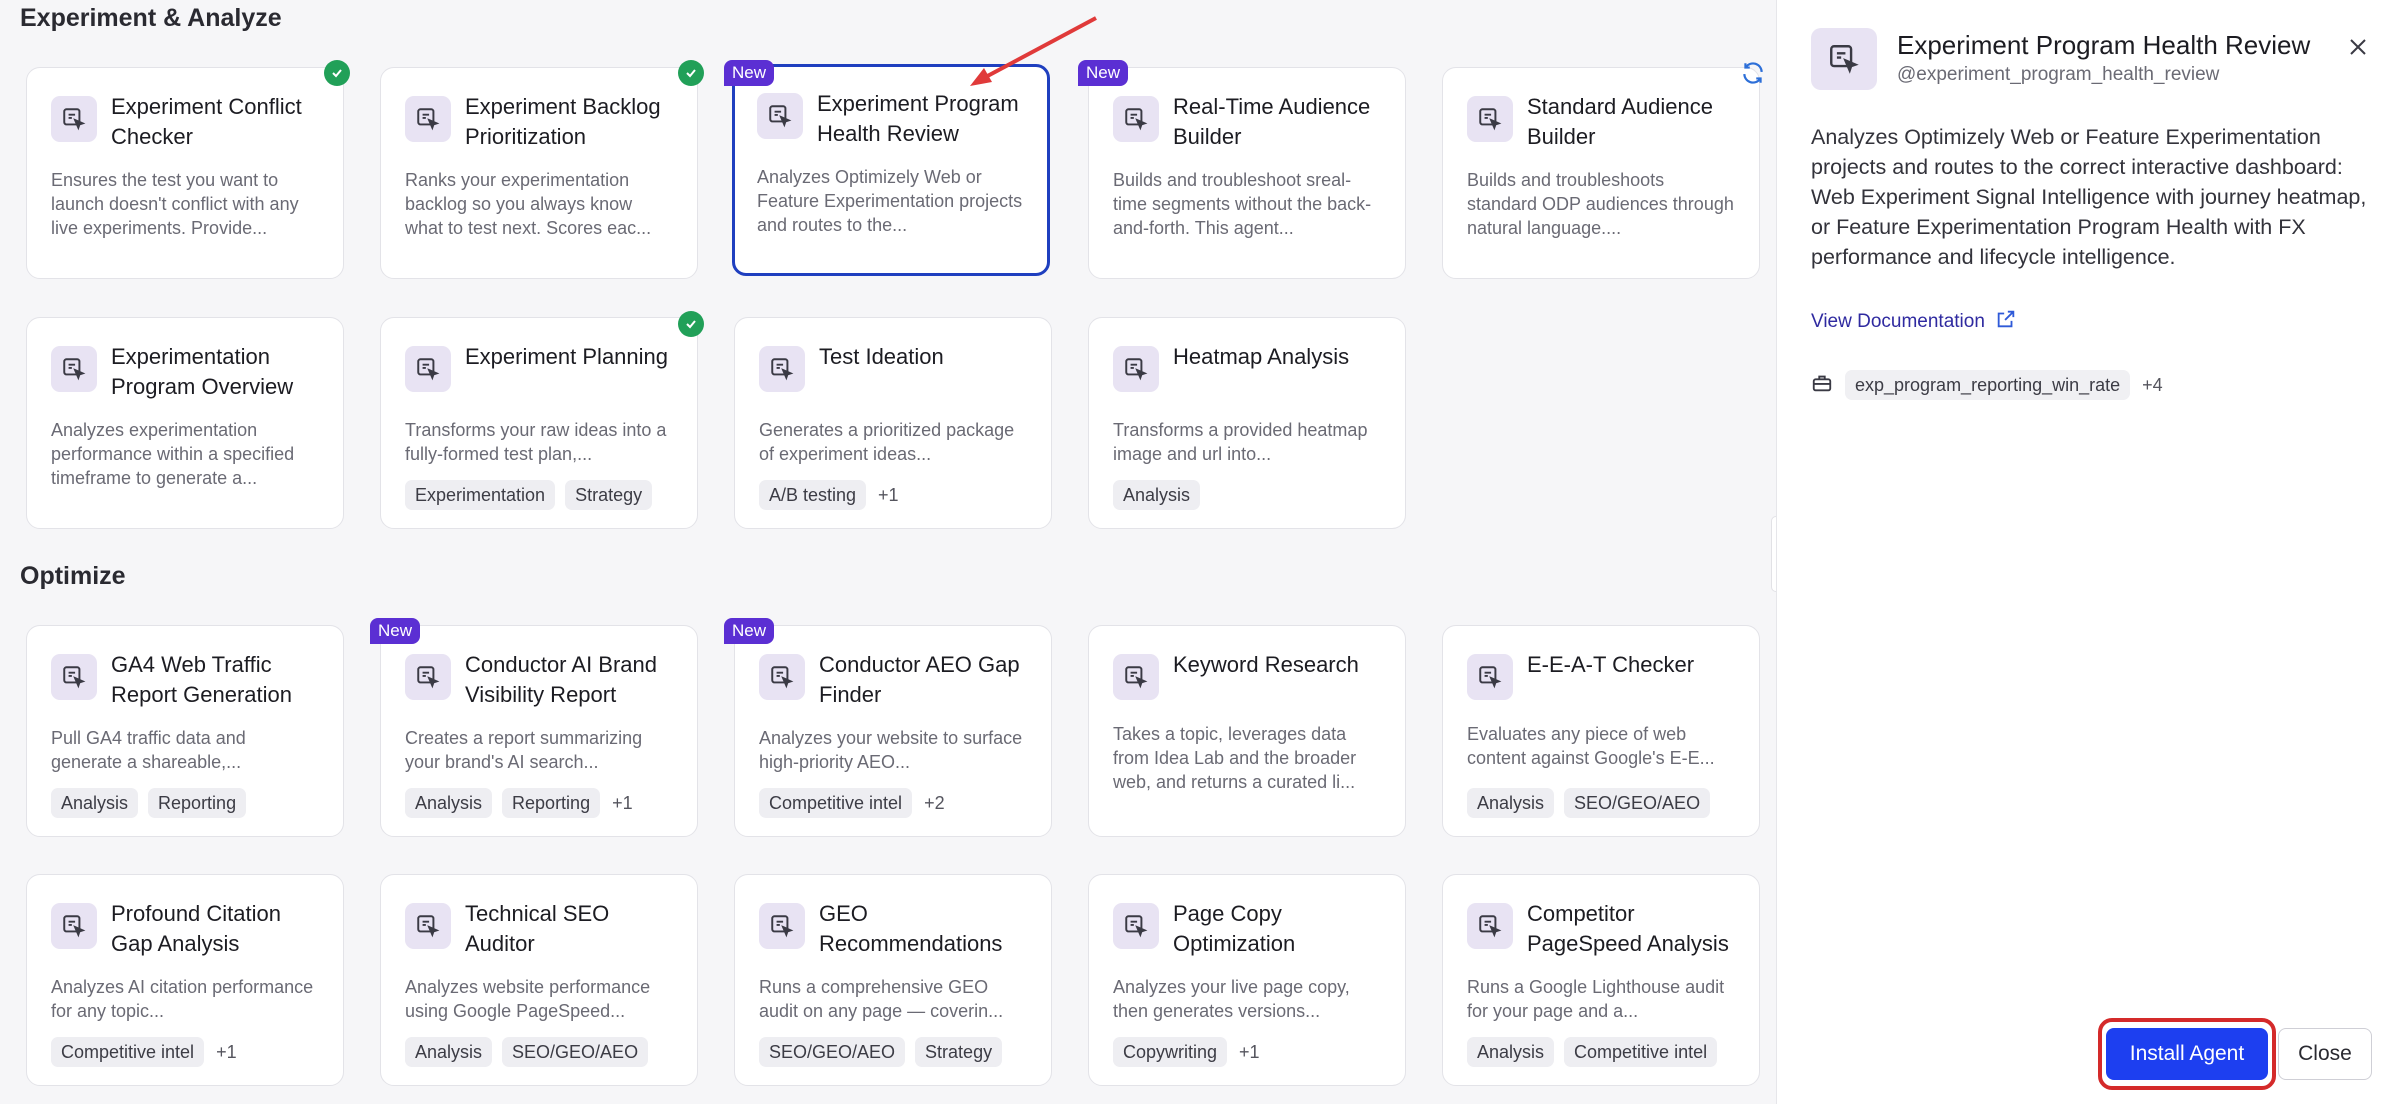 This screenshot has height=1104, width=2390. Describe the element at coordinates (2006, 322) in the screenshot. I see `external-link-icon` at that location.